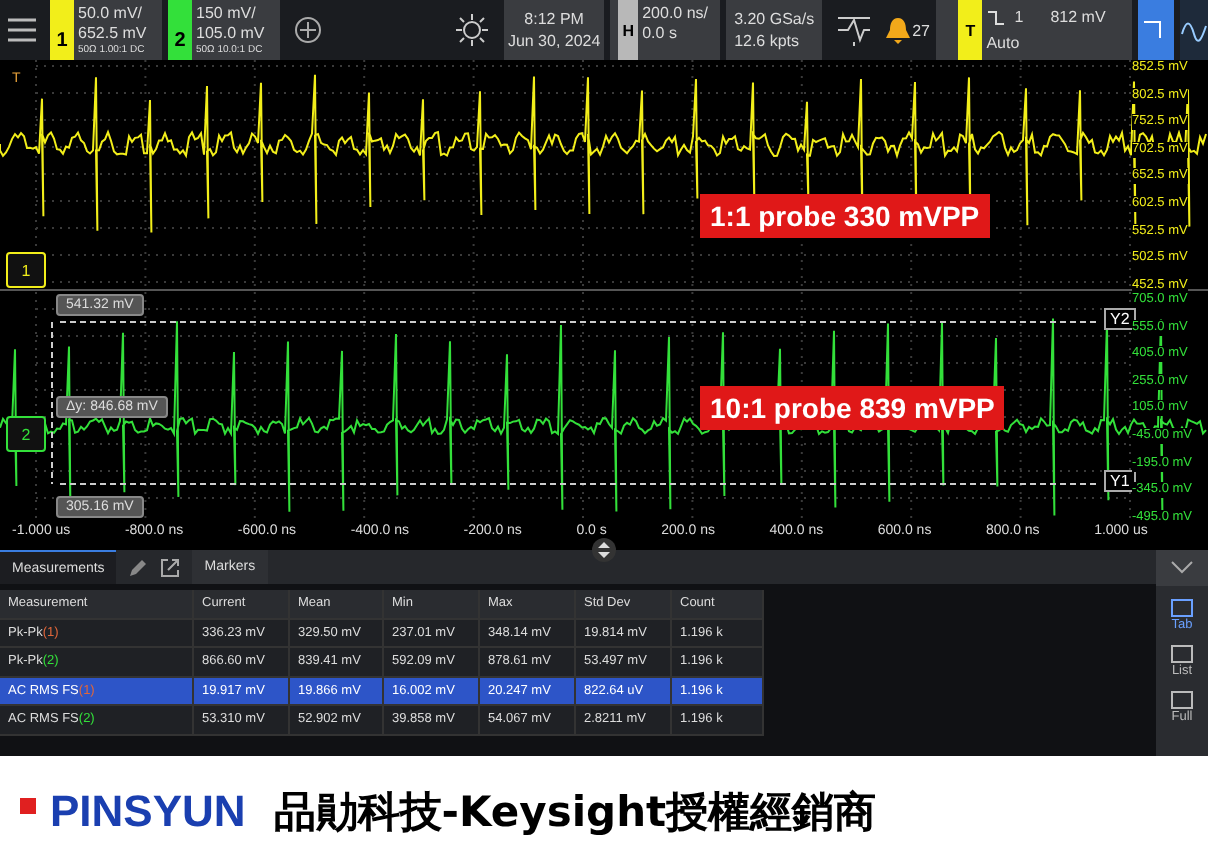  I want to click on company-logo: PINSYUN, so click(133, 811).